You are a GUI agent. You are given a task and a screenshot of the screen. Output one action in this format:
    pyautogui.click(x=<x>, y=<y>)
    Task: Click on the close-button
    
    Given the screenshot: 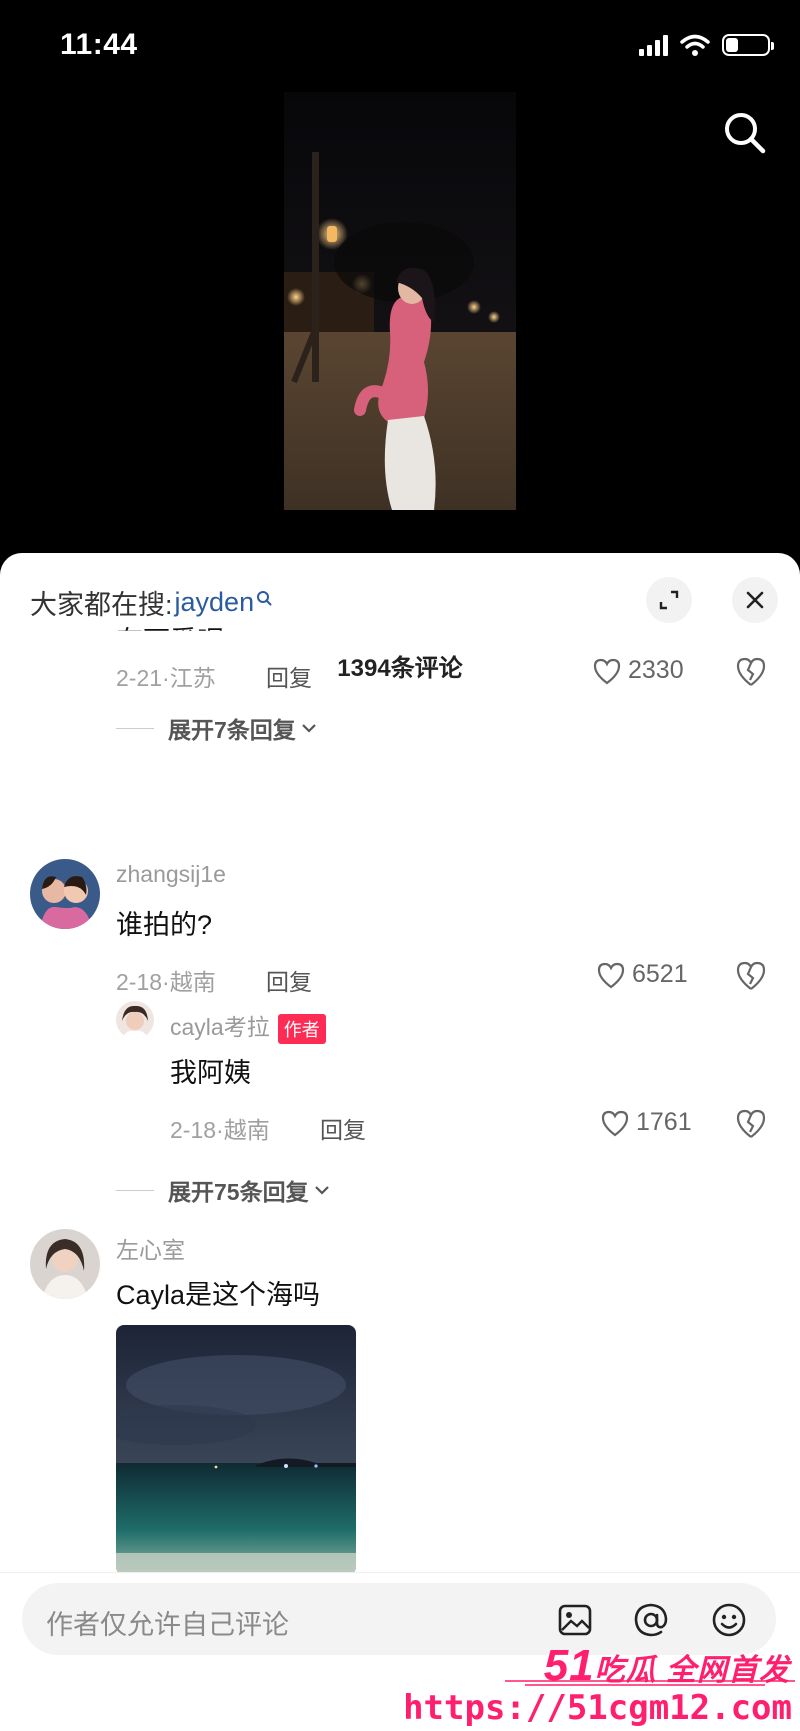 What is the action you would take?
    pyautogui.click(x=755, y=600)
    